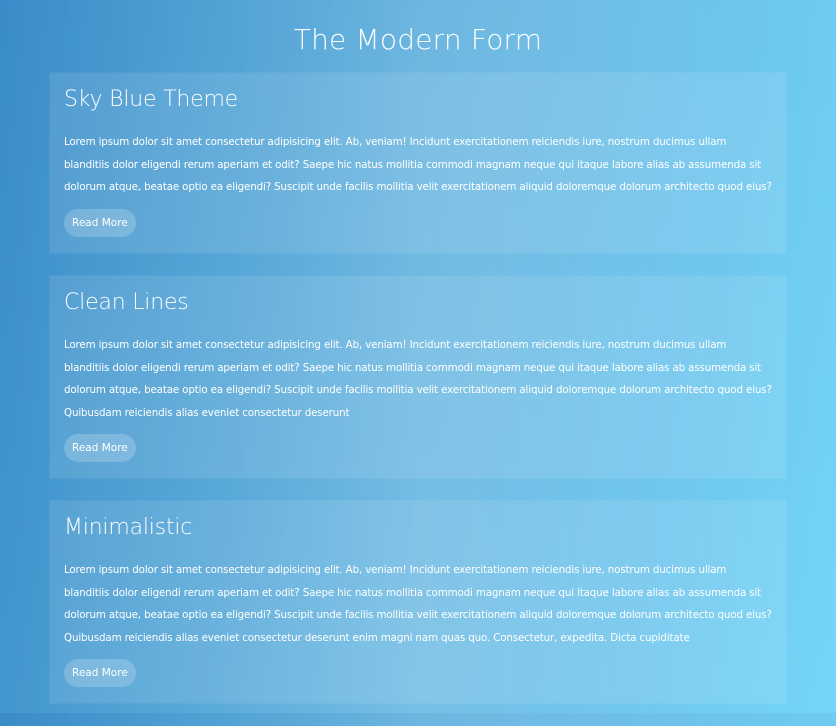  Describe the element at coordinates (418, 39) in the screenshot. I see `page-title: The Modern Form` at that location.